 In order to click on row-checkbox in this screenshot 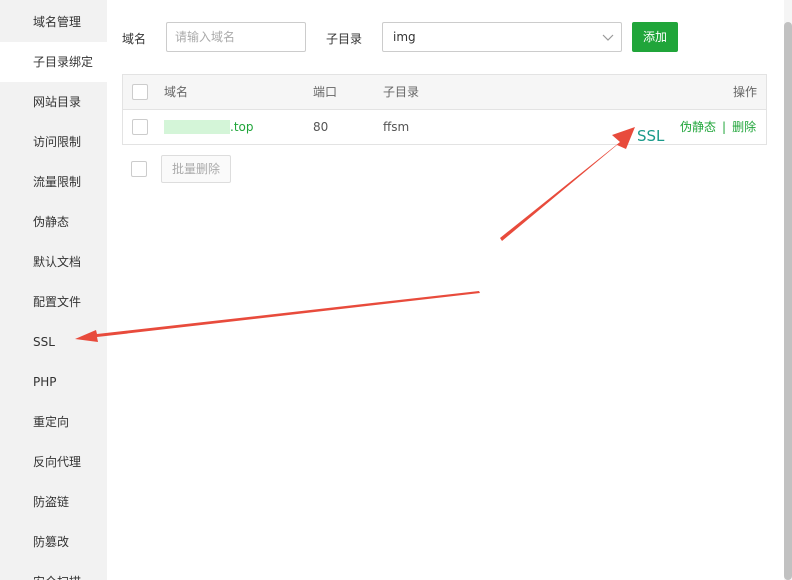, I will do `click(140, 127)`.